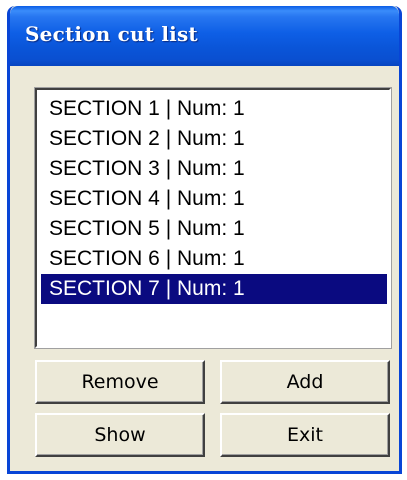 This screenshot has width=407, height=480. I want to click on window-title: Section cut list, so click(111, 34).